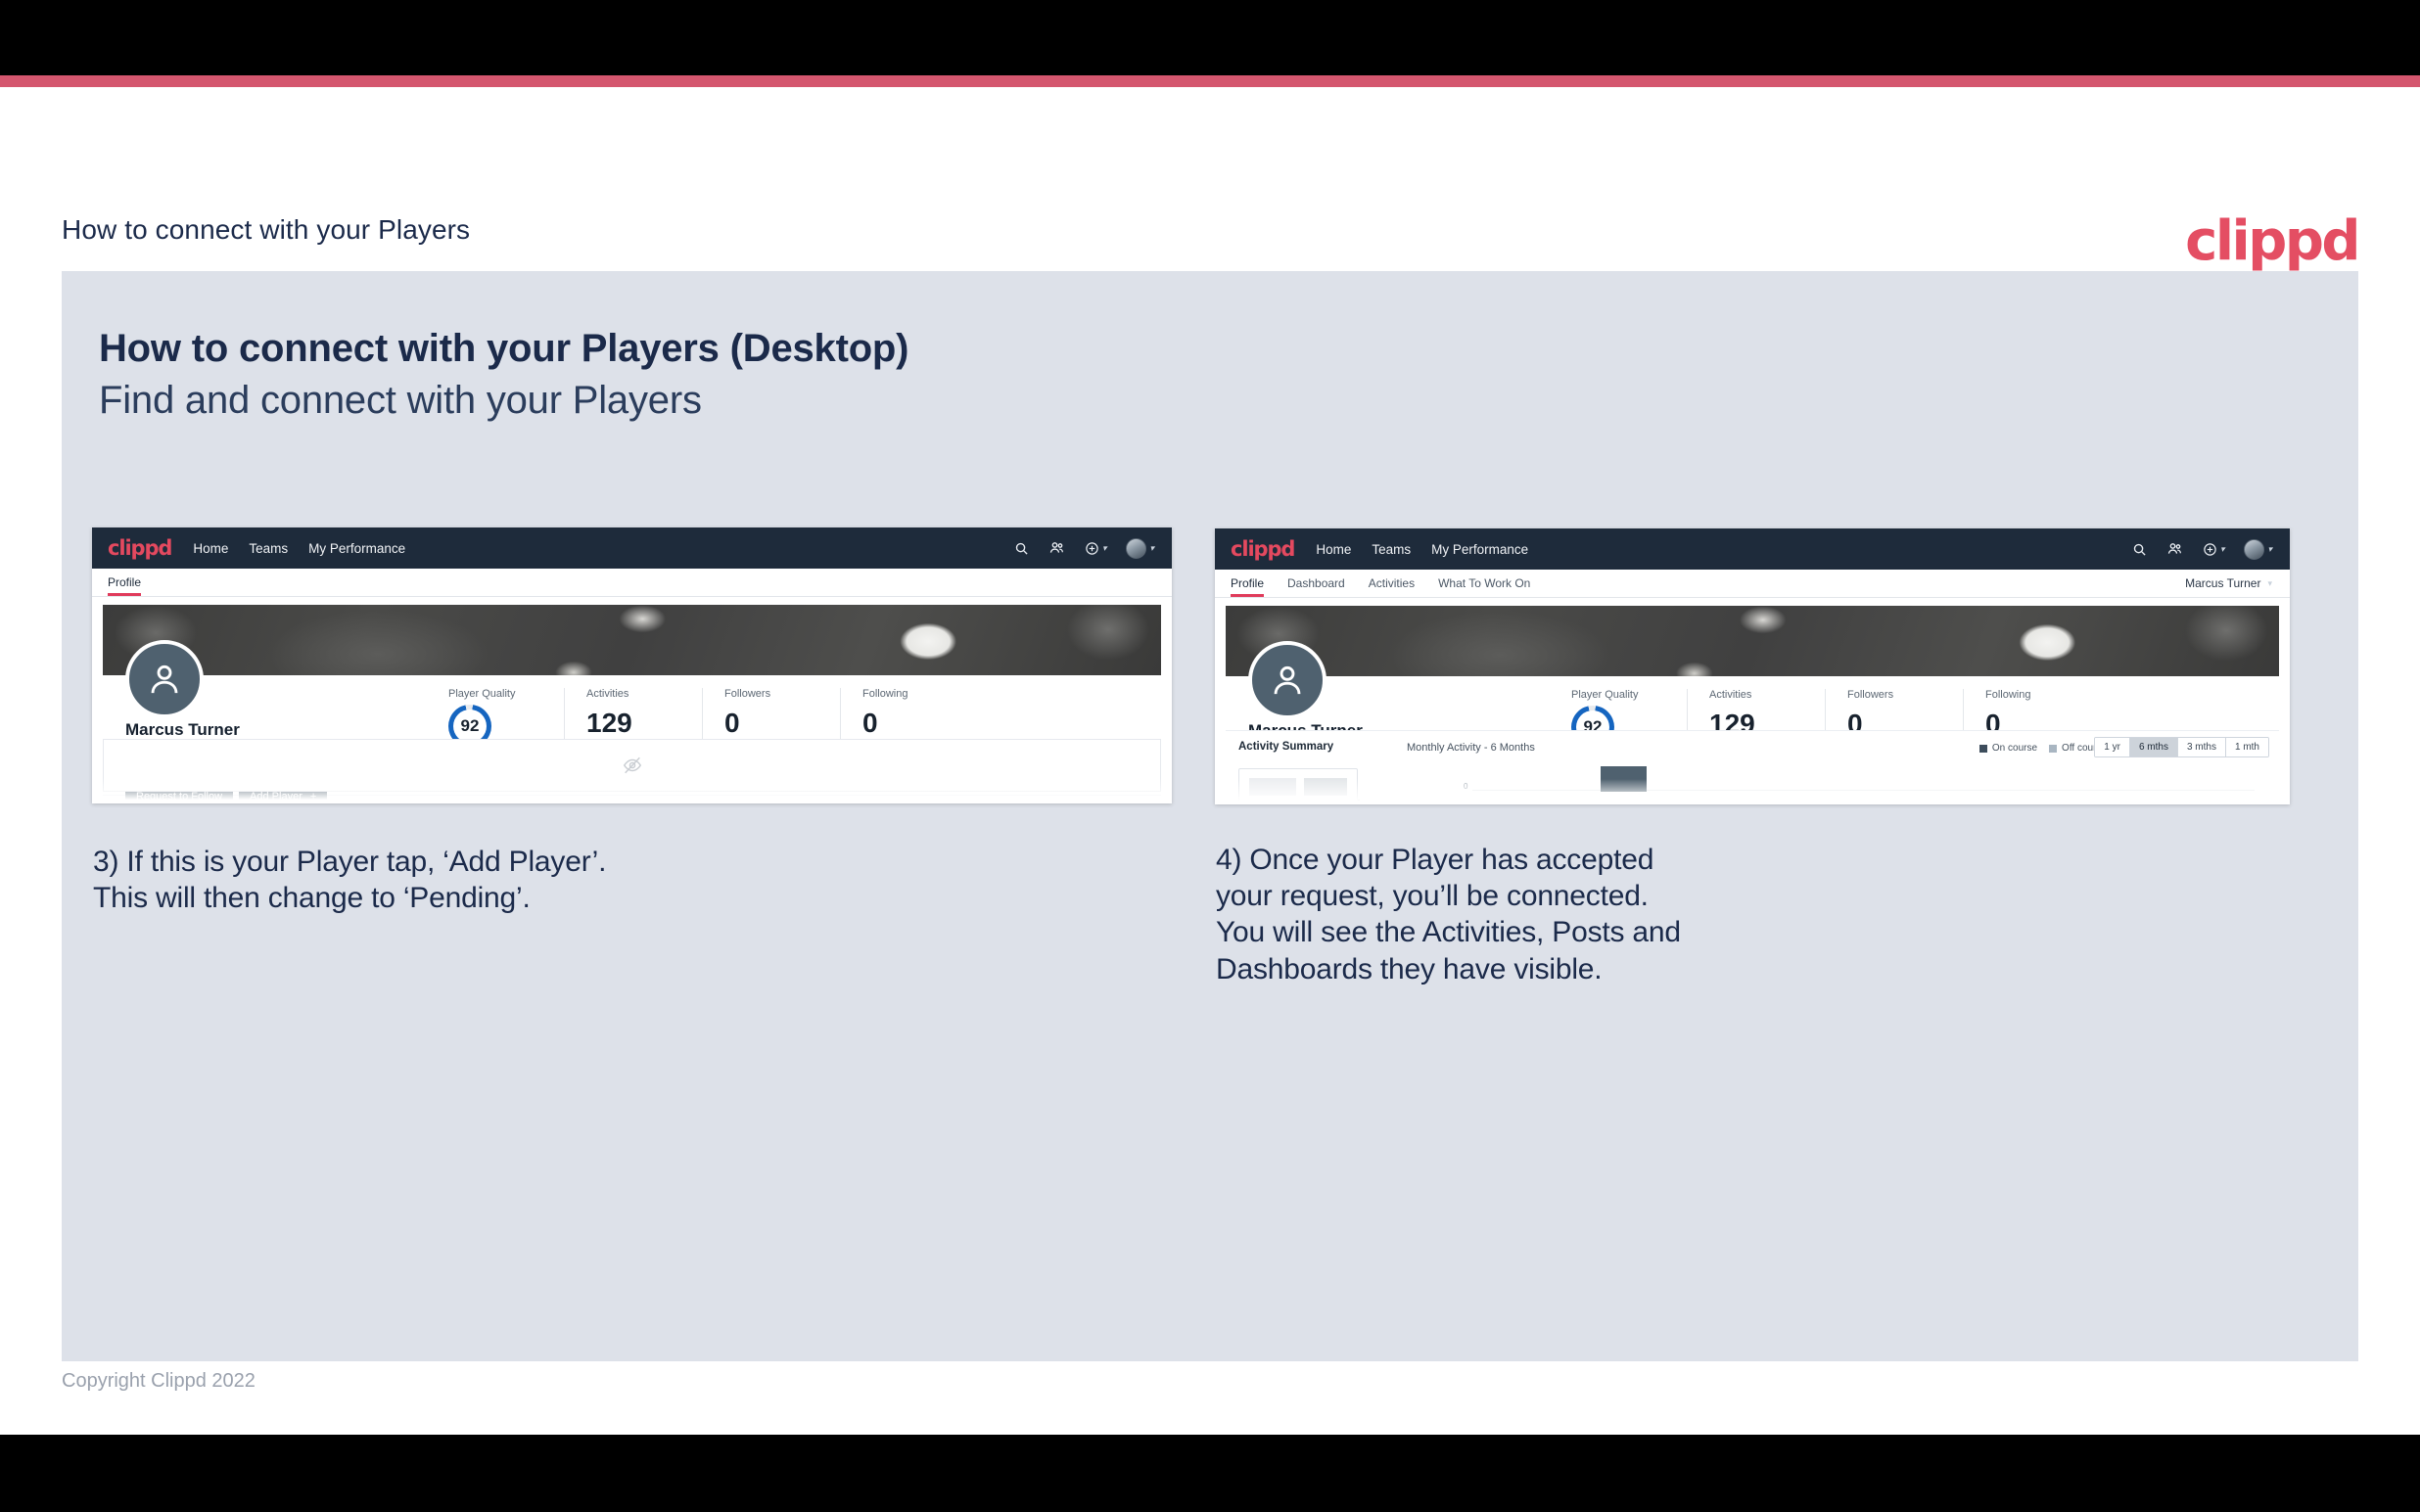 This screenshot has width=2420, height=1512. I want to click on time-range-selector: 1 yr 6 mths 3 mths 1 mth, so click(2181, 747).